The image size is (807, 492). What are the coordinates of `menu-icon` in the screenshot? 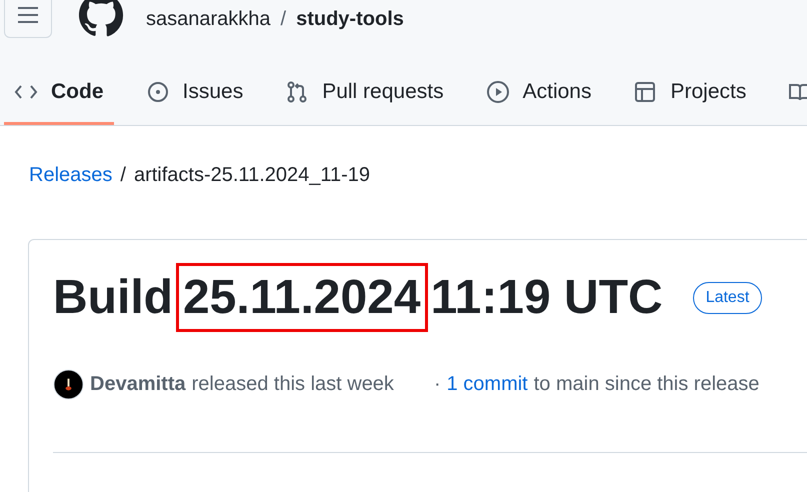 It's located at (28, 15).